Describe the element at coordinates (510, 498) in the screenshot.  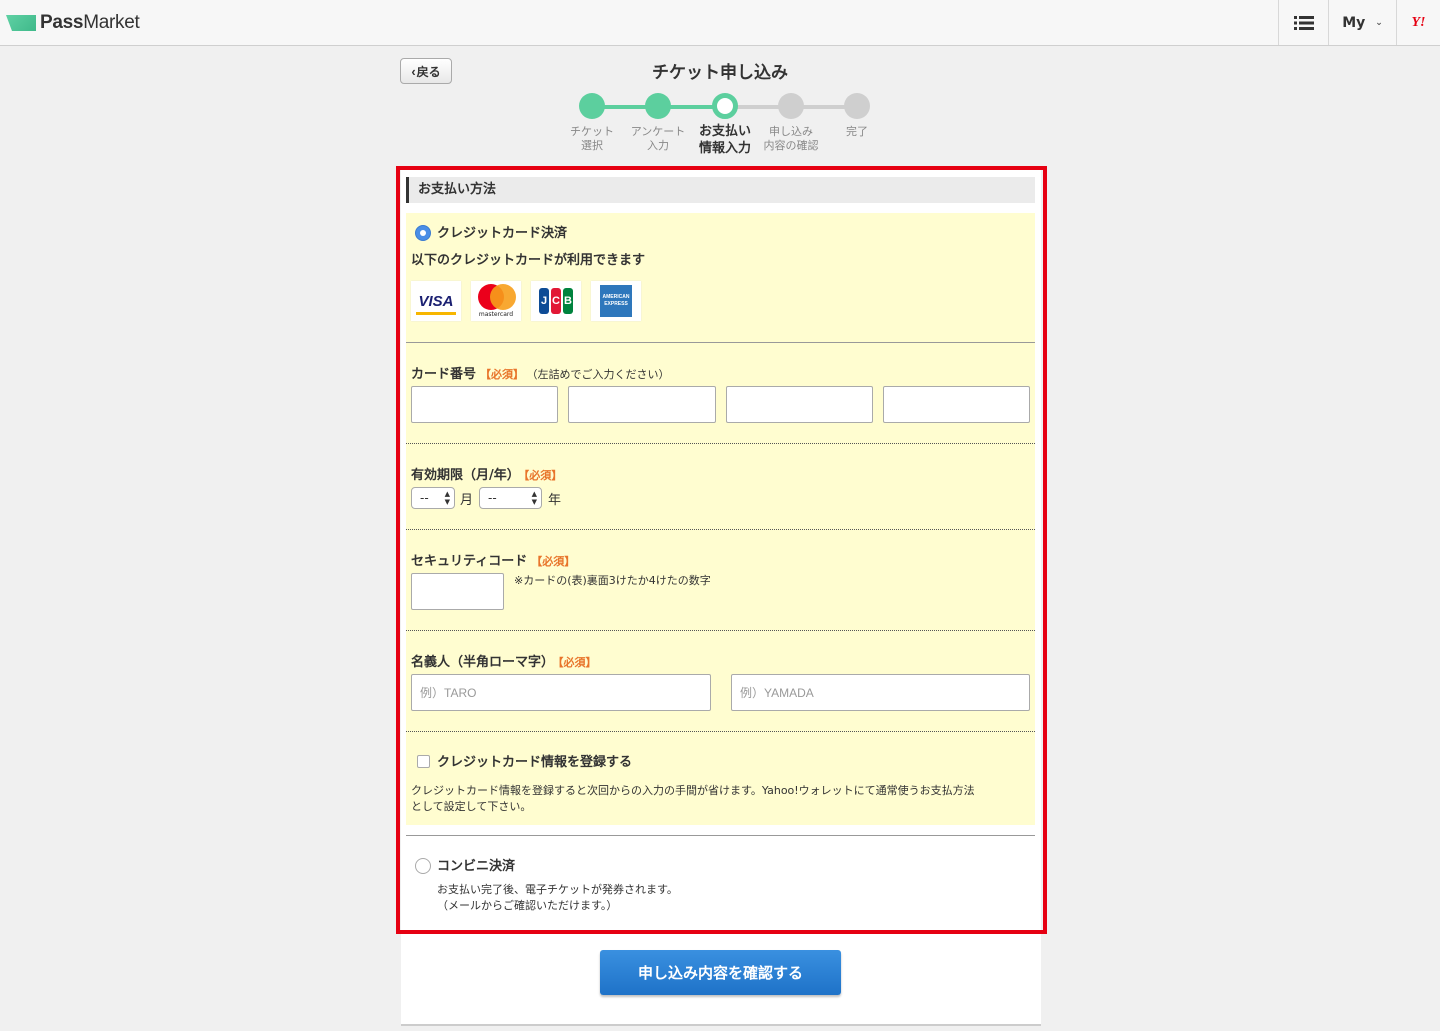
I see `expiry-year-select: -- ▲ ▼` at that location.